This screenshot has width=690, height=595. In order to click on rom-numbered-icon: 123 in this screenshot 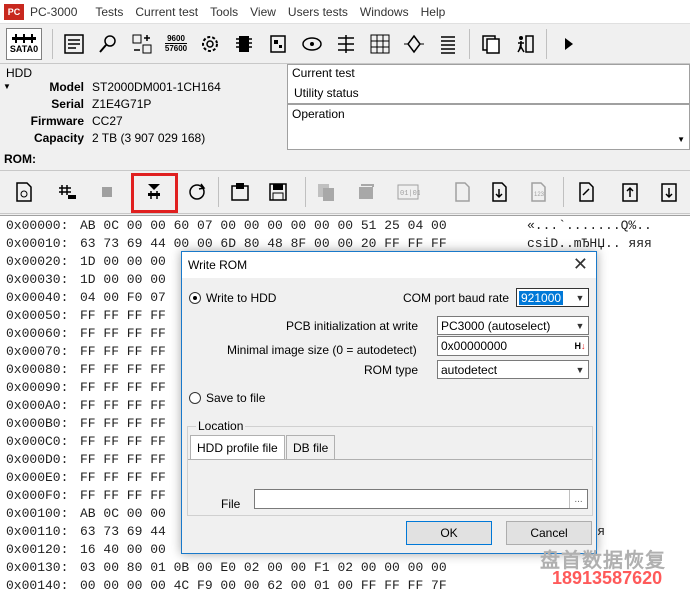, I will do `click(538, 192)`.